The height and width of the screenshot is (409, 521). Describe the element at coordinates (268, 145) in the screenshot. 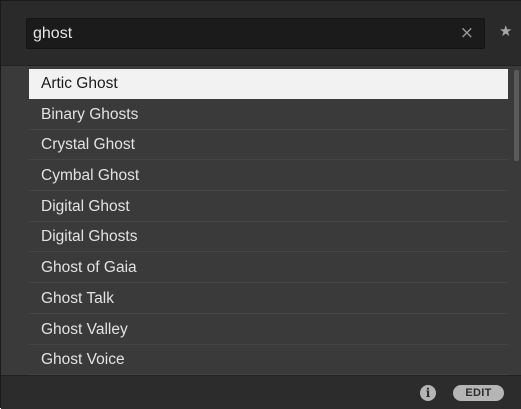

I see `list-item: Crystal Ghost` at that location.